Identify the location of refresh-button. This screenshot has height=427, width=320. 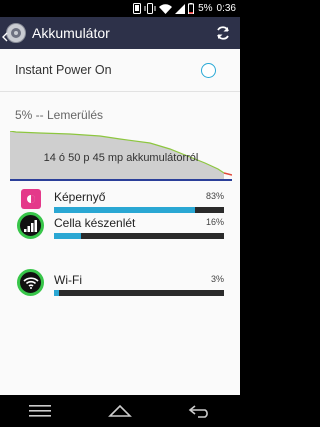
(223, 33).